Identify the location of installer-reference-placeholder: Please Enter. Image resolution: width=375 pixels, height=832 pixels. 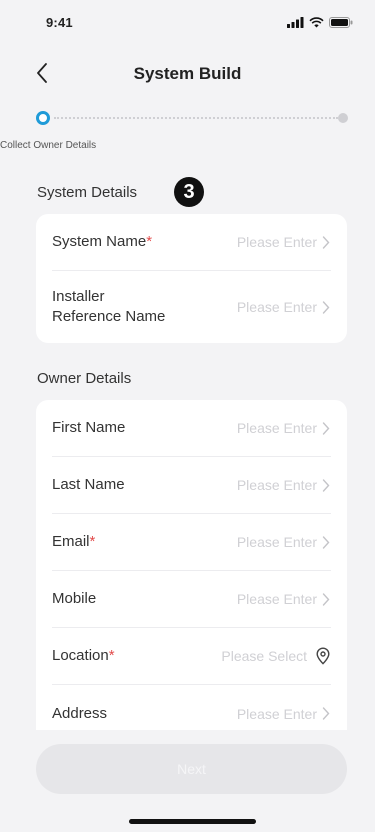
(276, 307).